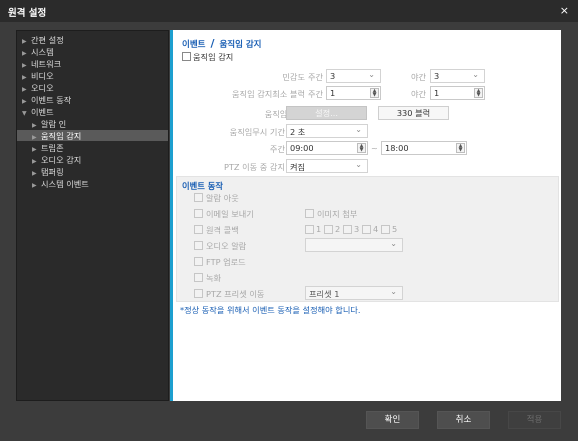  What do you see at coordinates (357, 229) in the screenshot?
I see `callback-3-label: 3` at bounding box center [357, 229].